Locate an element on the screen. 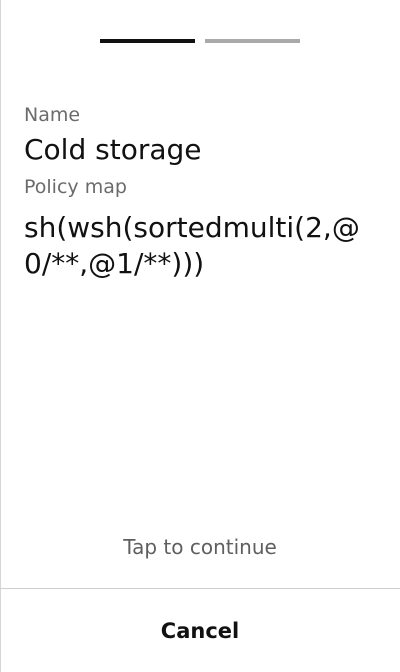 The height and width of the screenshot is (672, 400). page-indicator-step-1-active is located at coordinates (147, 41).